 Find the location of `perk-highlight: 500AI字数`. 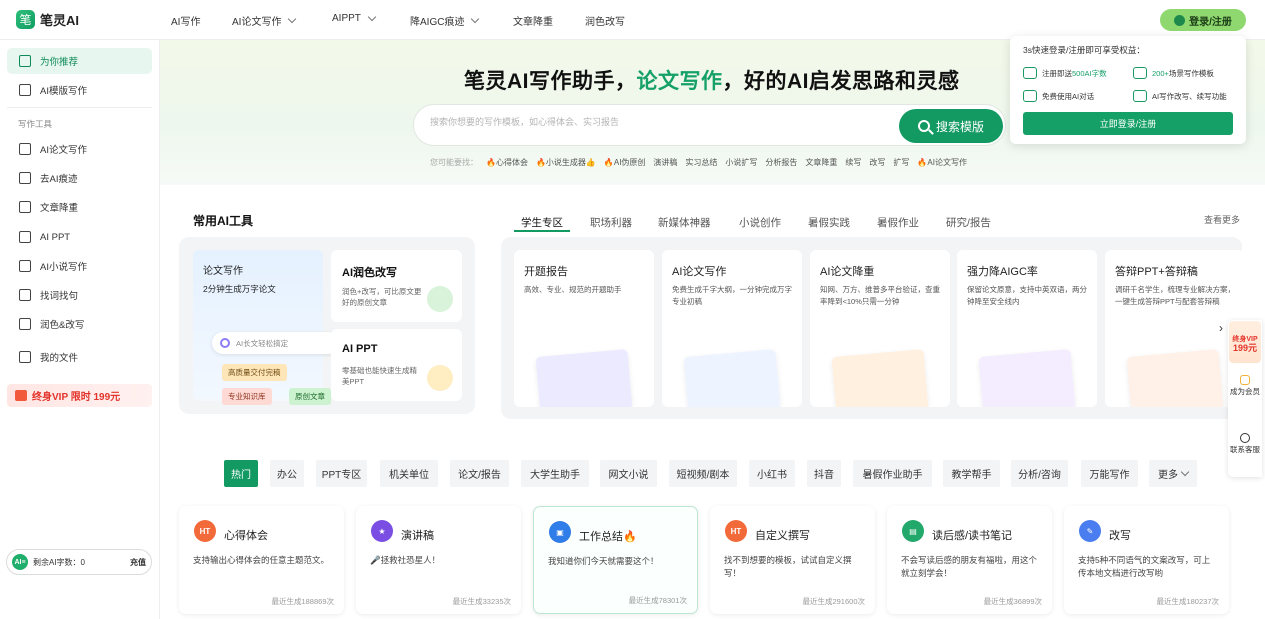

perk-highlight: 500AI字数 is located at coordinates (1089, 73).